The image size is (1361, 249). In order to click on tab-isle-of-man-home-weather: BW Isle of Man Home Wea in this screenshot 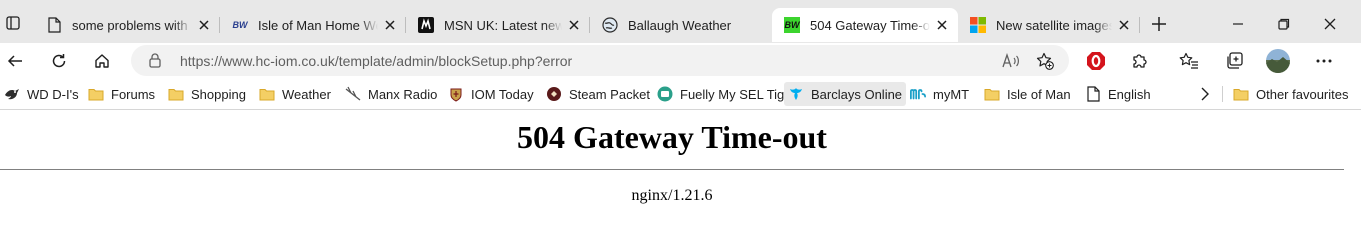, I will do `click(313, 25)`.